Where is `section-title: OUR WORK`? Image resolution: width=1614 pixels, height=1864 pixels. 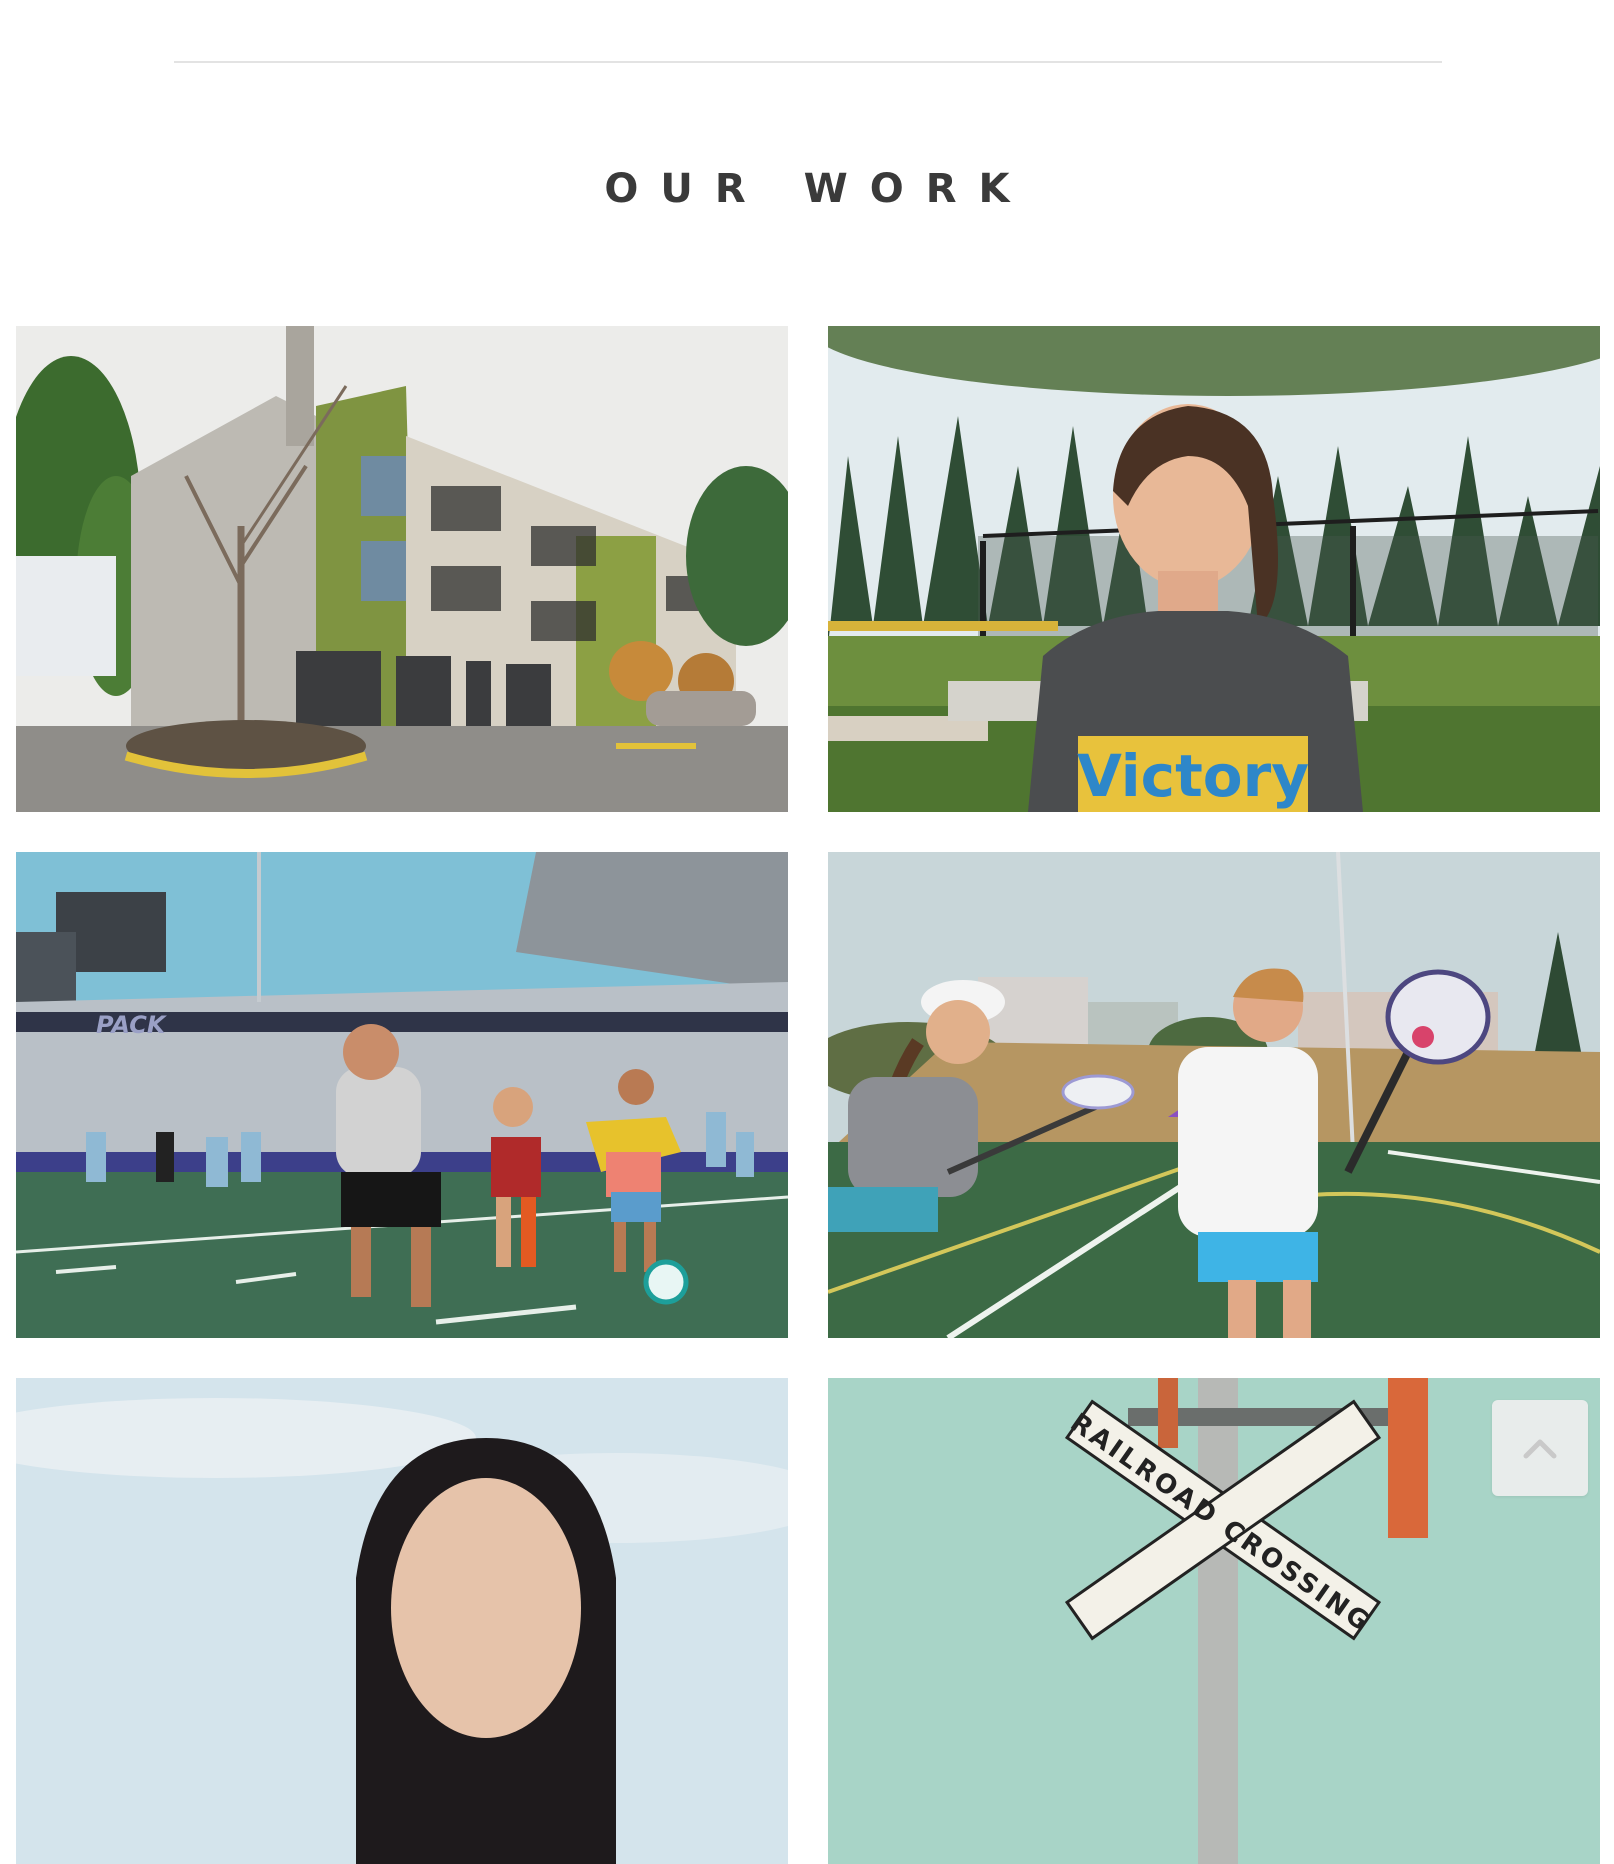 section-title: OUR WORK is located at coordinates (818, 189).